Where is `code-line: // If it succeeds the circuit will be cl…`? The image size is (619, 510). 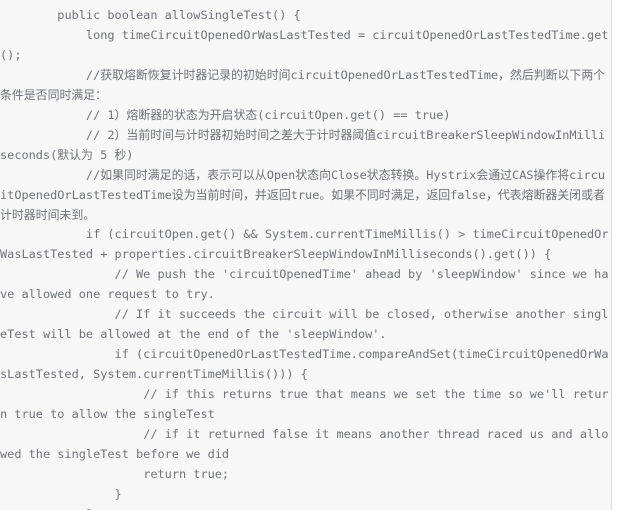
code-line: // If it succeeds the circuit will be cl… is located at coordinates (304, 324).